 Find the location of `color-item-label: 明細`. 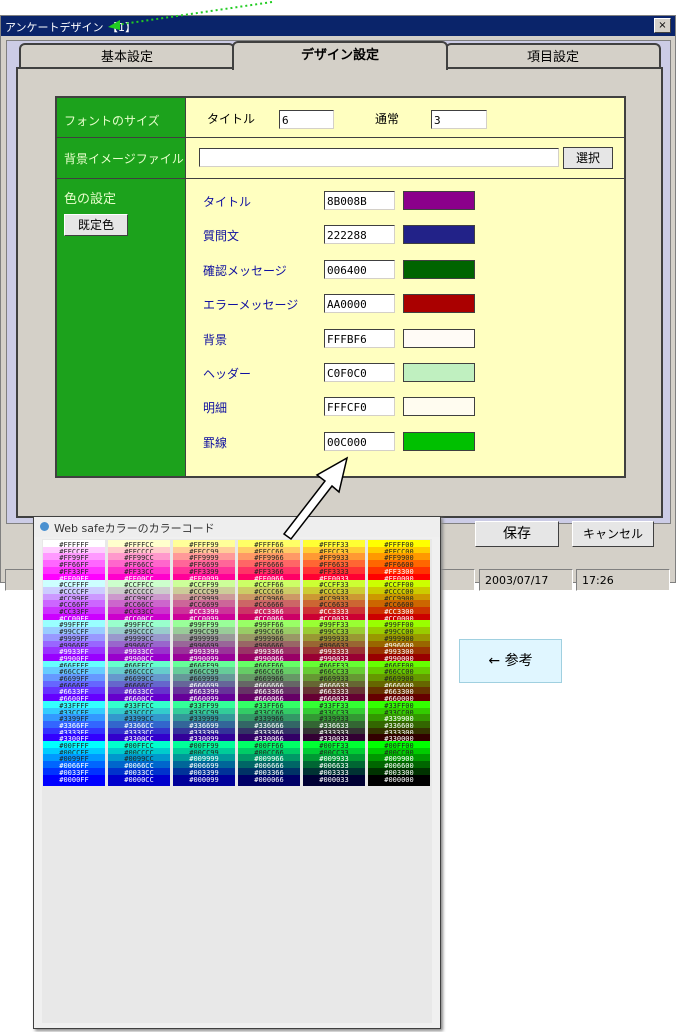

color-item-label: 明細 is located at coordinates (215, 408).